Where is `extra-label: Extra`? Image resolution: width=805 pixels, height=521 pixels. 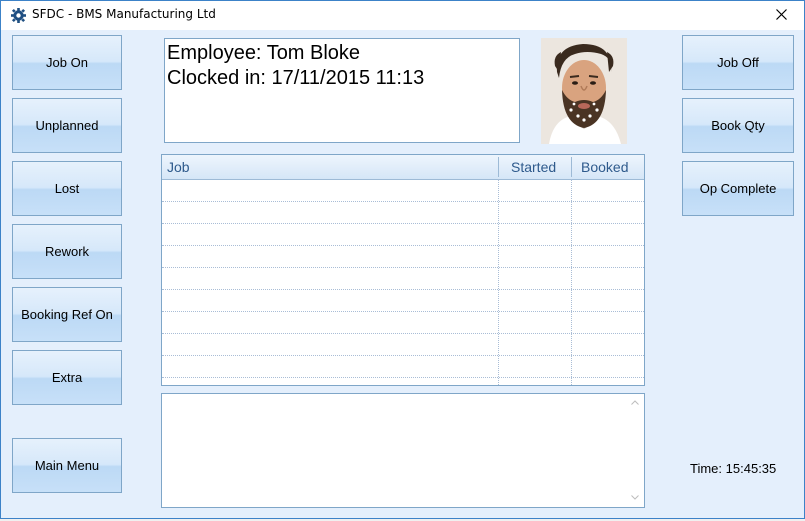
extra-label: Extra is located at coordinates (67, 377).